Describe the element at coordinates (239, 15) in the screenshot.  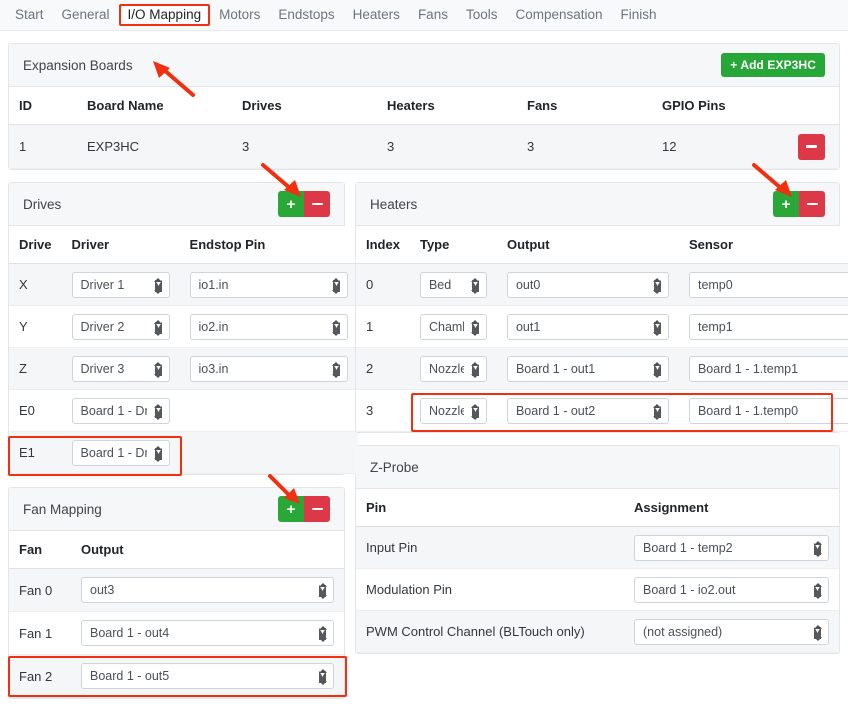
I see `nav-item-motors: Motors` at that location.